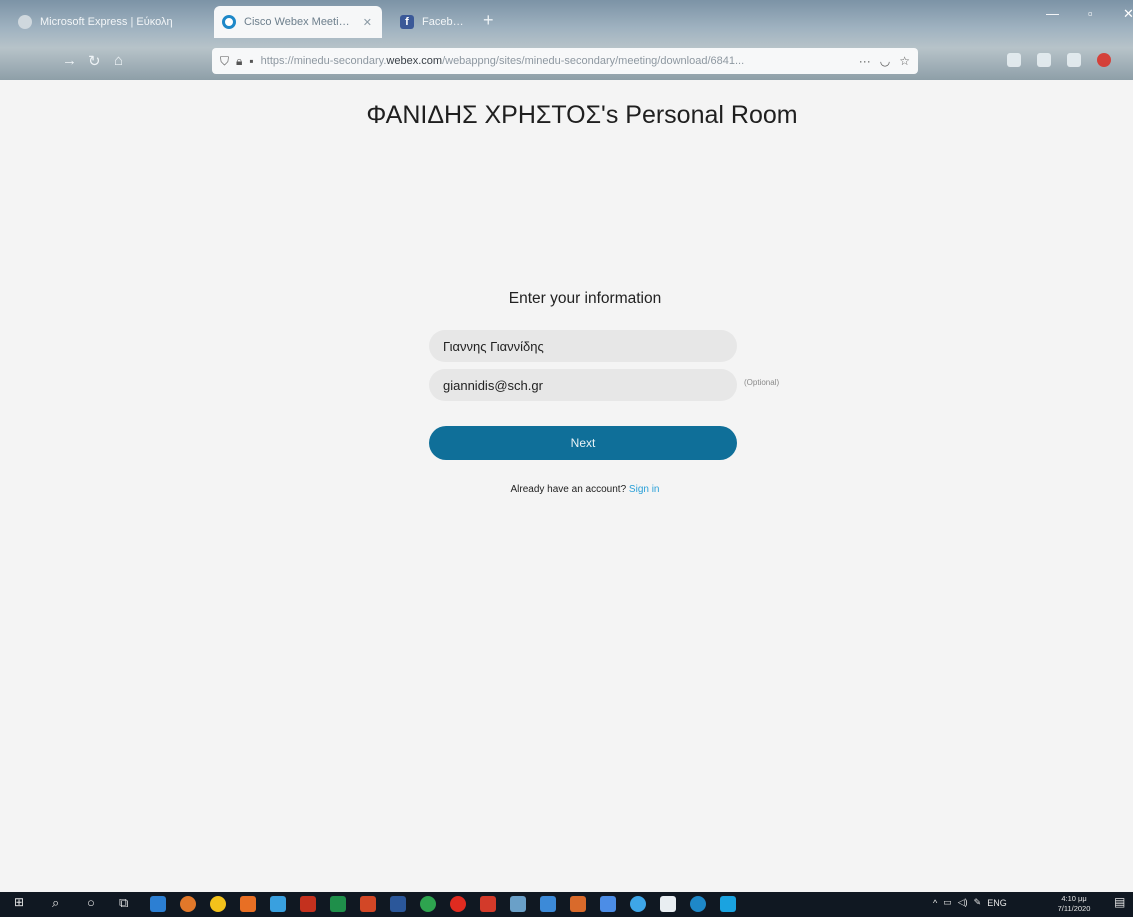 The height and width of the screenshot is (917, 1133). I want to click on more-actions-icon: ···, so click(865, 61).